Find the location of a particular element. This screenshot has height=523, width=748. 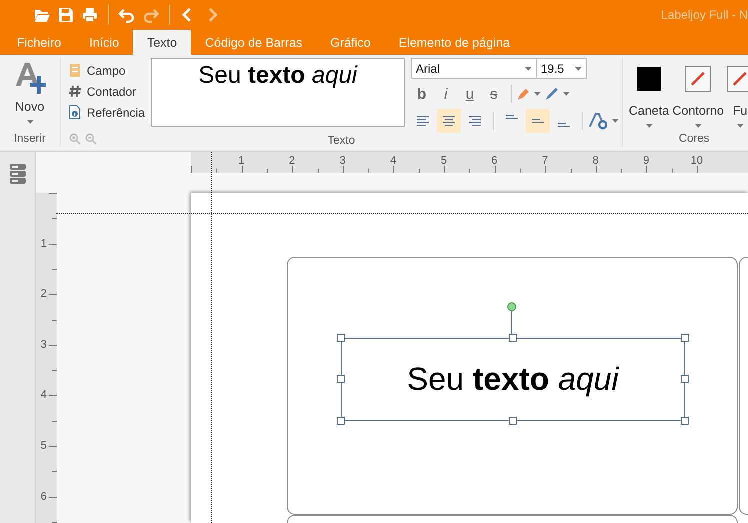

font-size-value: 19.5 is located at coordinates (552, 69).